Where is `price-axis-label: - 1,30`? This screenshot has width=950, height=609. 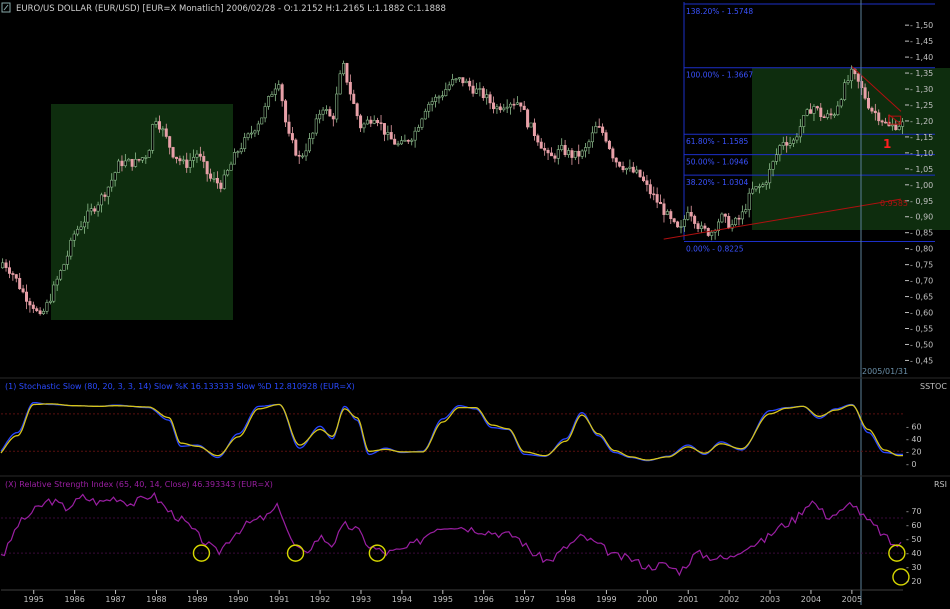 price-axis-label: - 1,30 is located at coordinates (921, 89).